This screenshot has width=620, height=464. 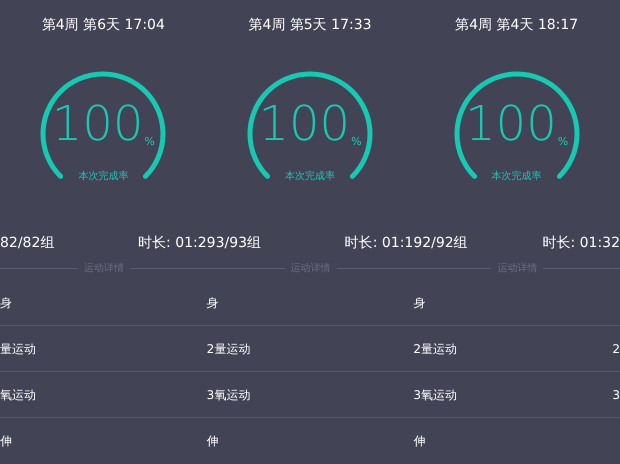 I want to click on exercise-name: 氧运动, so click(x=18, y=395).